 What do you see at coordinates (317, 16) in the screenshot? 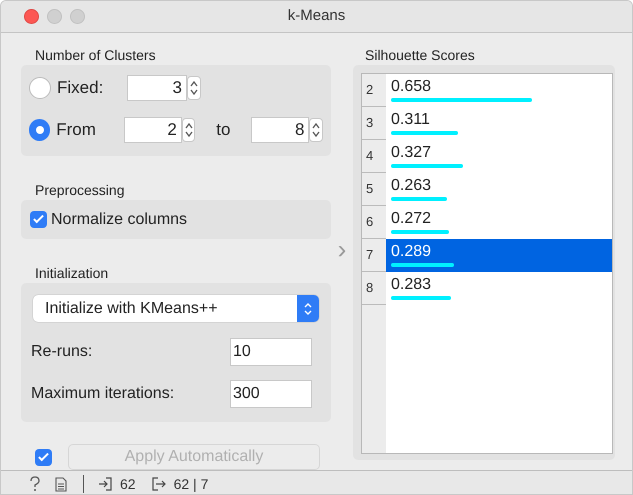
I see `window-title: k-Means` at bounding box center [317, 16].